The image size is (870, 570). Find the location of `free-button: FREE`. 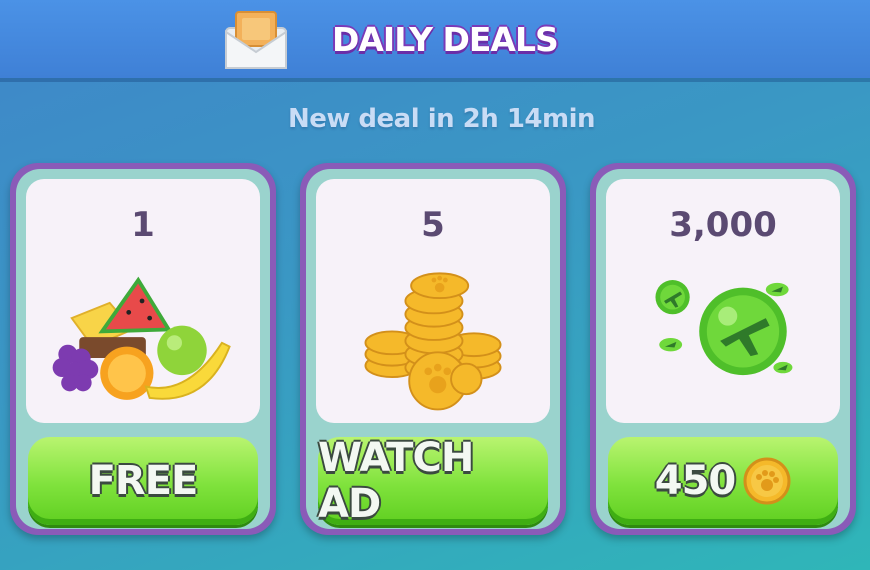

free-button: FREE is located at coordinates (143, 481).